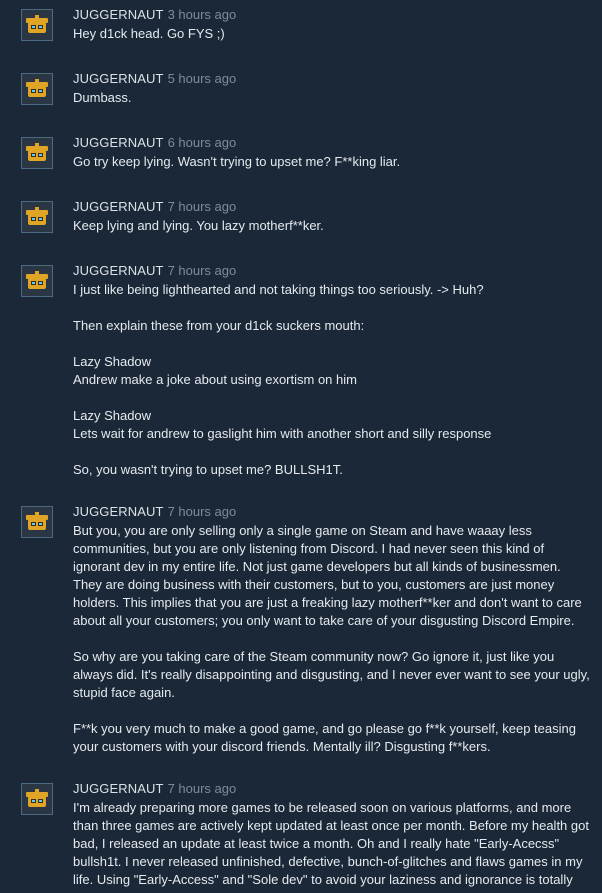 The height and width of the screenshot is (893, 602). What do you see at coordinates (332, 34) in the screenshot?
I see `comment-text: Hey d1ck head. Go FYS ;)` at bounding box center [332, 34].